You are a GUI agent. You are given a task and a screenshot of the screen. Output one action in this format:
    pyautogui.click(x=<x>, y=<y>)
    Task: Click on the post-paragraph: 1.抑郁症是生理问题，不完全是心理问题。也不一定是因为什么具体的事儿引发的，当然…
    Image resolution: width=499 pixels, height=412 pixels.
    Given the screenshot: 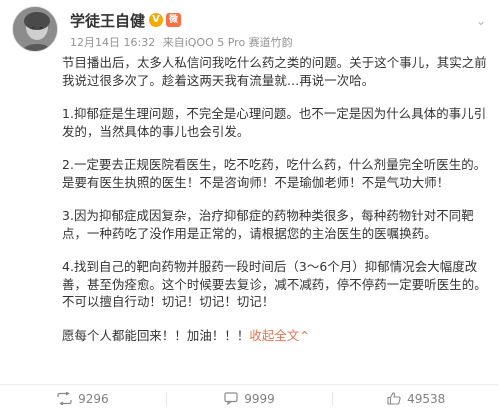 What is the action you would take?
    pyautogui.click(x=274, y=122)
    